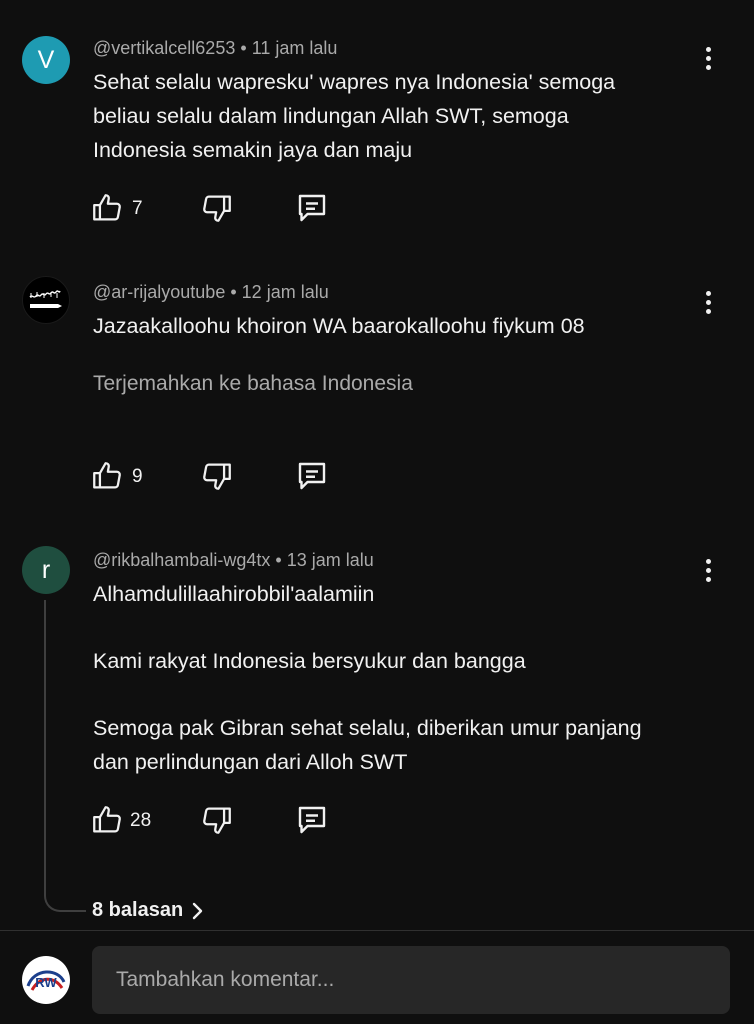 The image size is (754, 1024). What do you see at coordinates (330, 560) in the screenshot?
I see `comment-time: 13 jam lalu` at bounding box center [330, 560].